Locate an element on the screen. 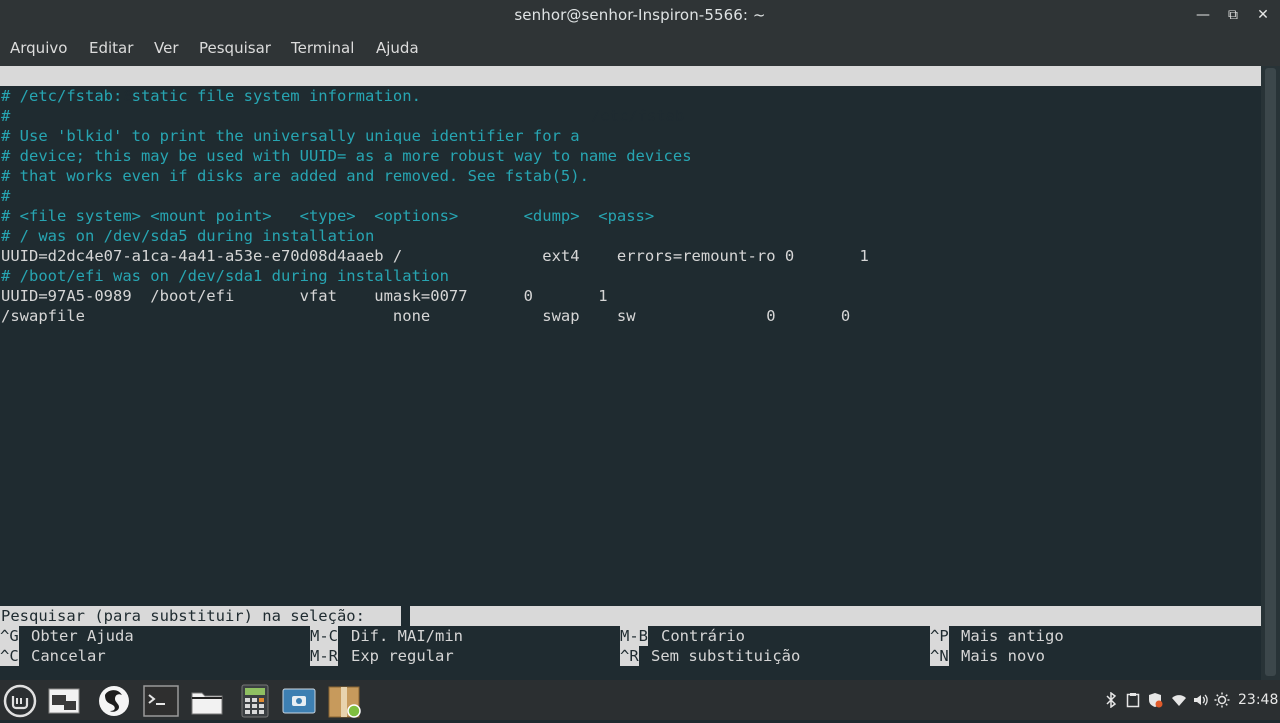 This screenshot has width=1280, height=723. shortcut-key: ^R is located at coordinates (629, 656).